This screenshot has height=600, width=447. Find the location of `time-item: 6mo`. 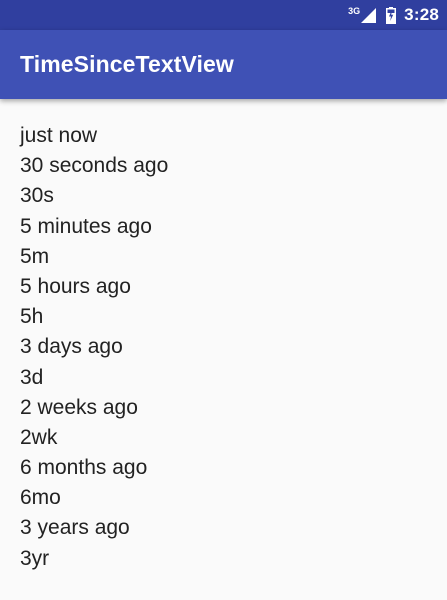

time-item: 6mo is located at coordinates (40, 498).